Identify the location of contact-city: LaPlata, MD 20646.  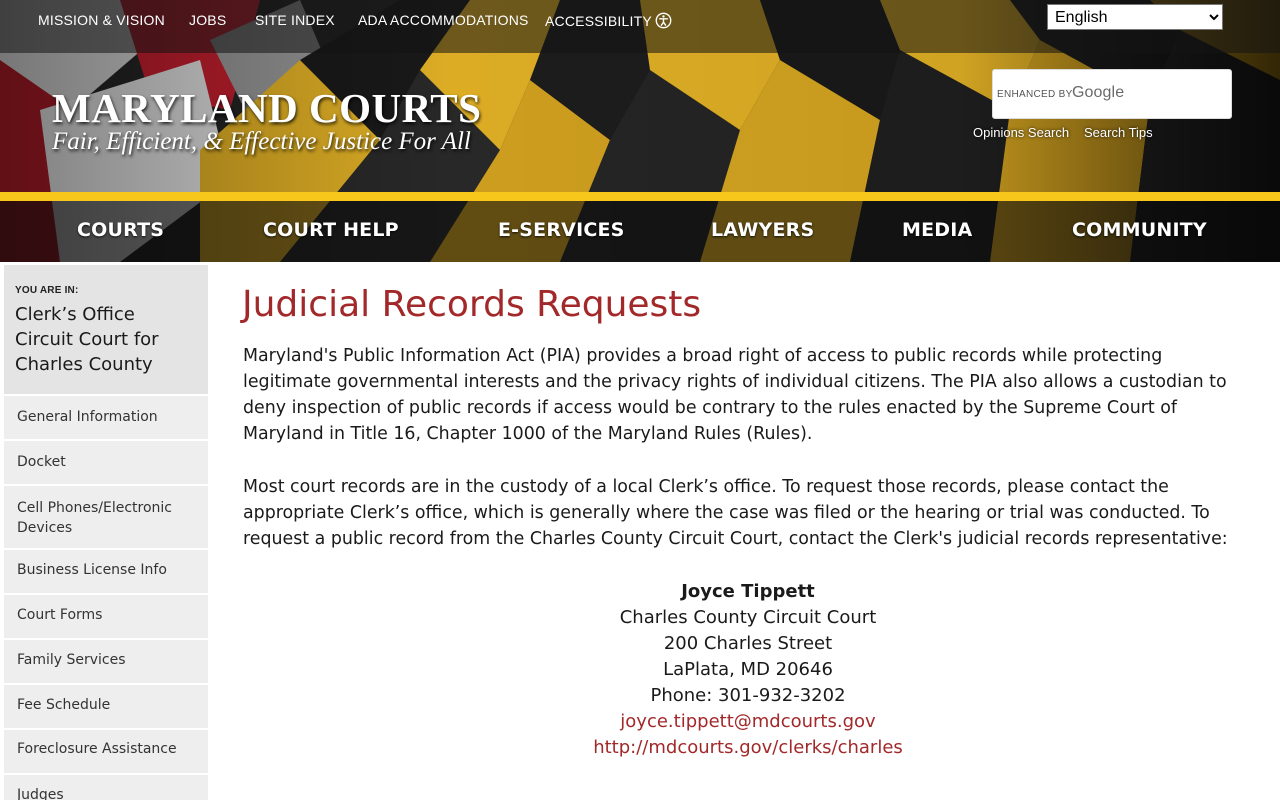
(748, 669).